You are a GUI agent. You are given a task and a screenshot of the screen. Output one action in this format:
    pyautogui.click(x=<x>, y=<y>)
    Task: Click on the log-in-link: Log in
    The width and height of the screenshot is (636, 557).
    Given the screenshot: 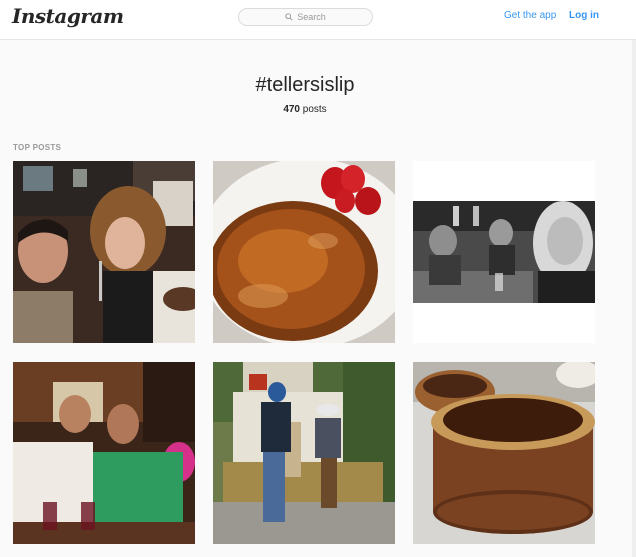 What is the action you would take?
    pyautogui.click(x=584, y=15)
    